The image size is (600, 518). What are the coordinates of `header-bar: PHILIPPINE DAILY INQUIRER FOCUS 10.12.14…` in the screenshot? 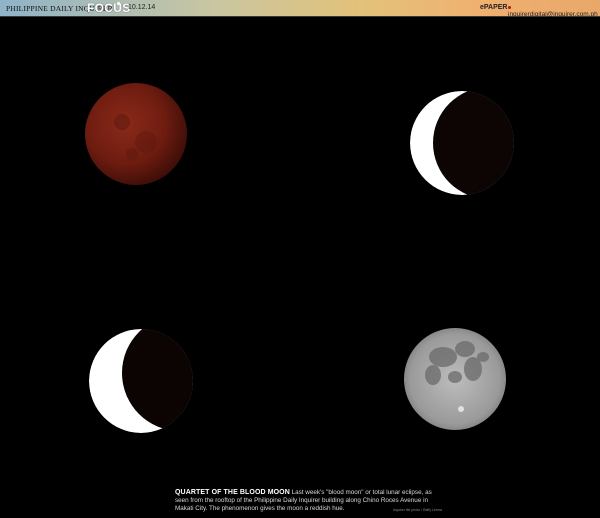 It's located at (300, 9).